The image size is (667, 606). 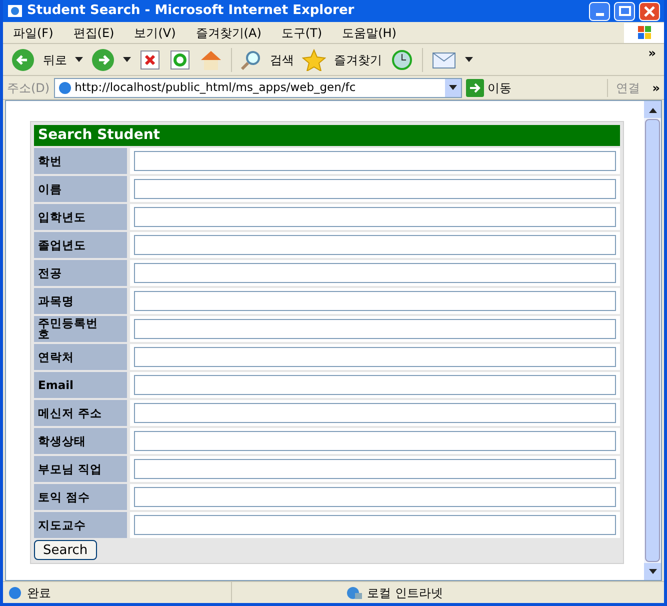 What do you see at coordinates (354, 592) in the screenshot?
I see `network-icon` at bounding box center [354, 592].